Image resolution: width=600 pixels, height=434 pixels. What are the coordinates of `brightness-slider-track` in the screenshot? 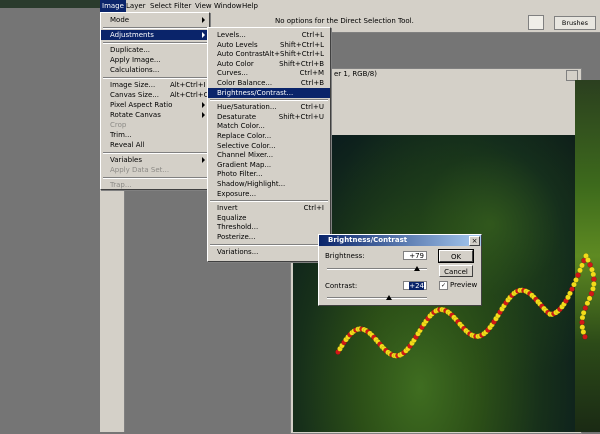 It's located at (377, 269).